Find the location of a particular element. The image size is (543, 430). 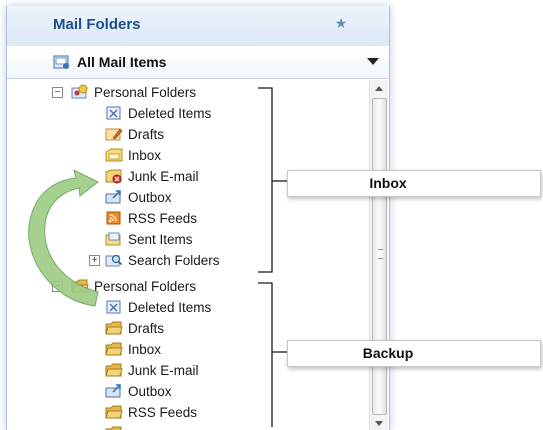

backup-callout: Backup is located at coordinates (414, 353).